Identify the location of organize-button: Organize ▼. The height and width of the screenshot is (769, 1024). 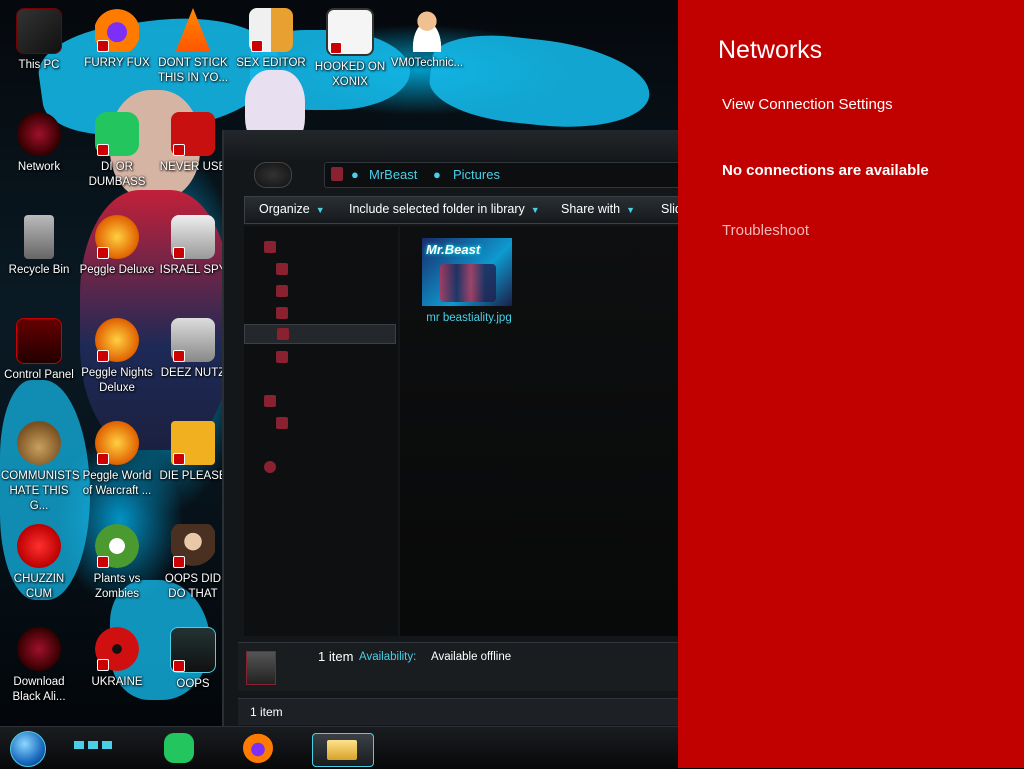
(292, 209).